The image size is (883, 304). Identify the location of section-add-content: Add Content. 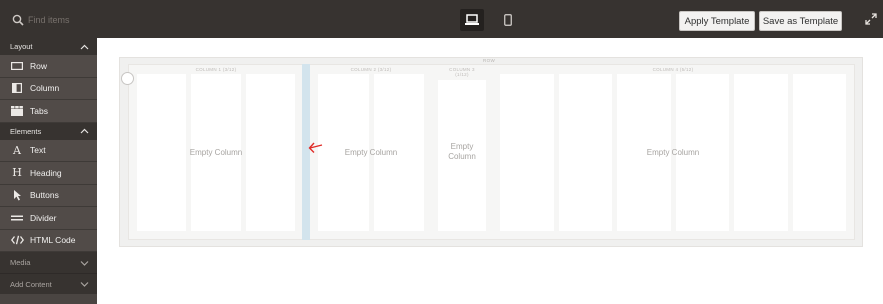
(48, 283).